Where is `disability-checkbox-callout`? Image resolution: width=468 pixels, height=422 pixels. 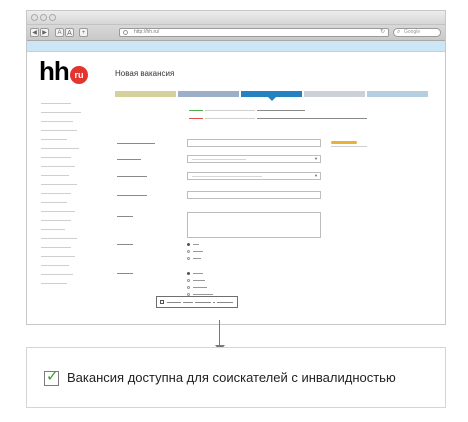 disability-checkbox-callout is located at coordinates (197, 302).